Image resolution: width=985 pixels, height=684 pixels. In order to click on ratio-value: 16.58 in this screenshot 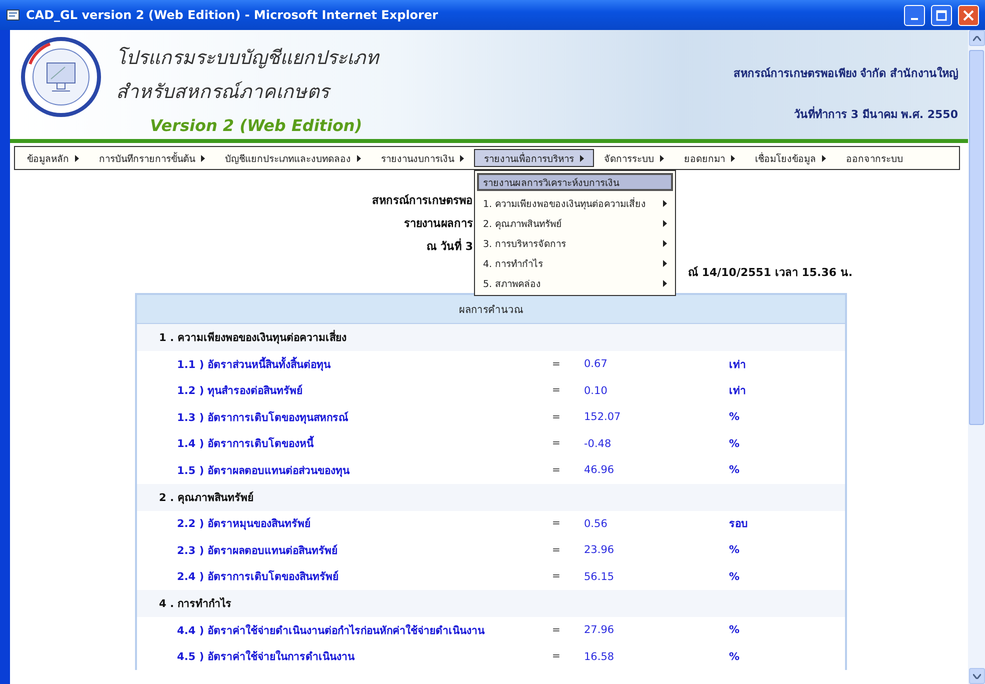, I will do `click(600, 656)`.